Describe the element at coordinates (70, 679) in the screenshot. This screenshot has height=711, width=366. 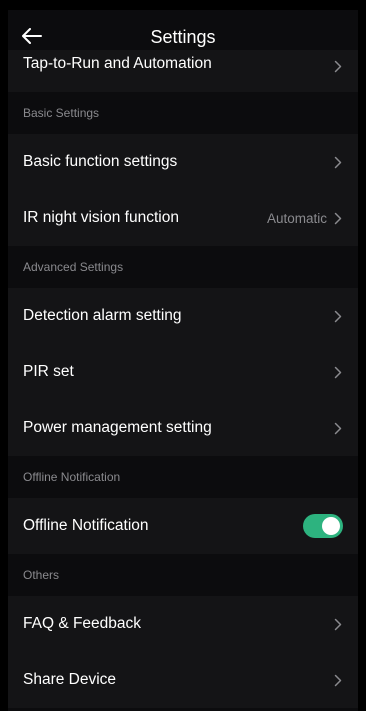
I see `share-device-label: Share Device` at that location.